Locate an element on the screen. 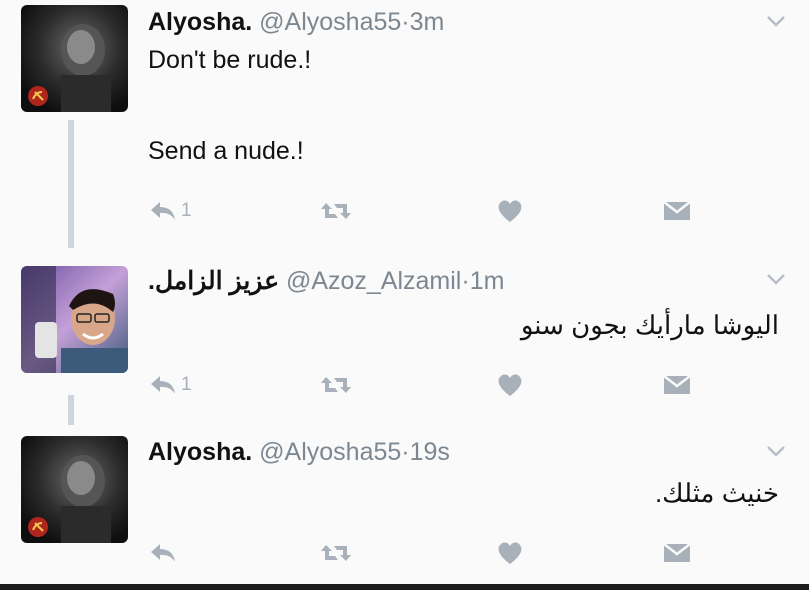 The image size is (809, 590). bottom-border is located at coordinates (404, 587).